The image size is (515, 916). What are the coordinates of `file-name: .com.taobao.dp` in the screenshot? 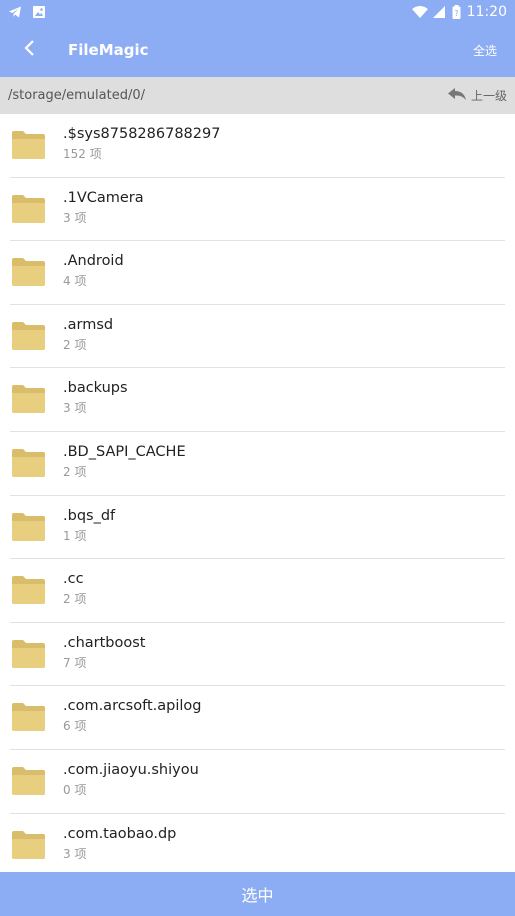 It's located at (120, 833).